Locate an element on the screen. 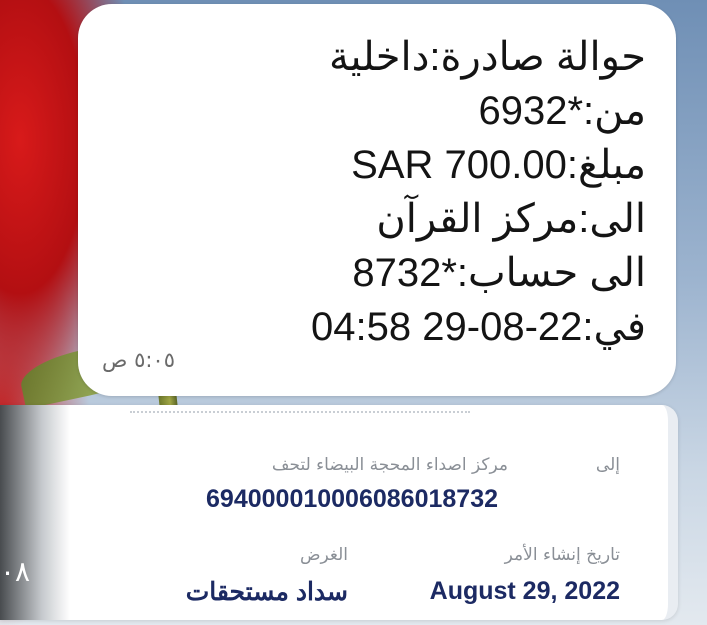 The height and width of the screenshot is (625, 707). order-date-label: تاريخ إنشاء الأمر is located at coordinates (562, 555).